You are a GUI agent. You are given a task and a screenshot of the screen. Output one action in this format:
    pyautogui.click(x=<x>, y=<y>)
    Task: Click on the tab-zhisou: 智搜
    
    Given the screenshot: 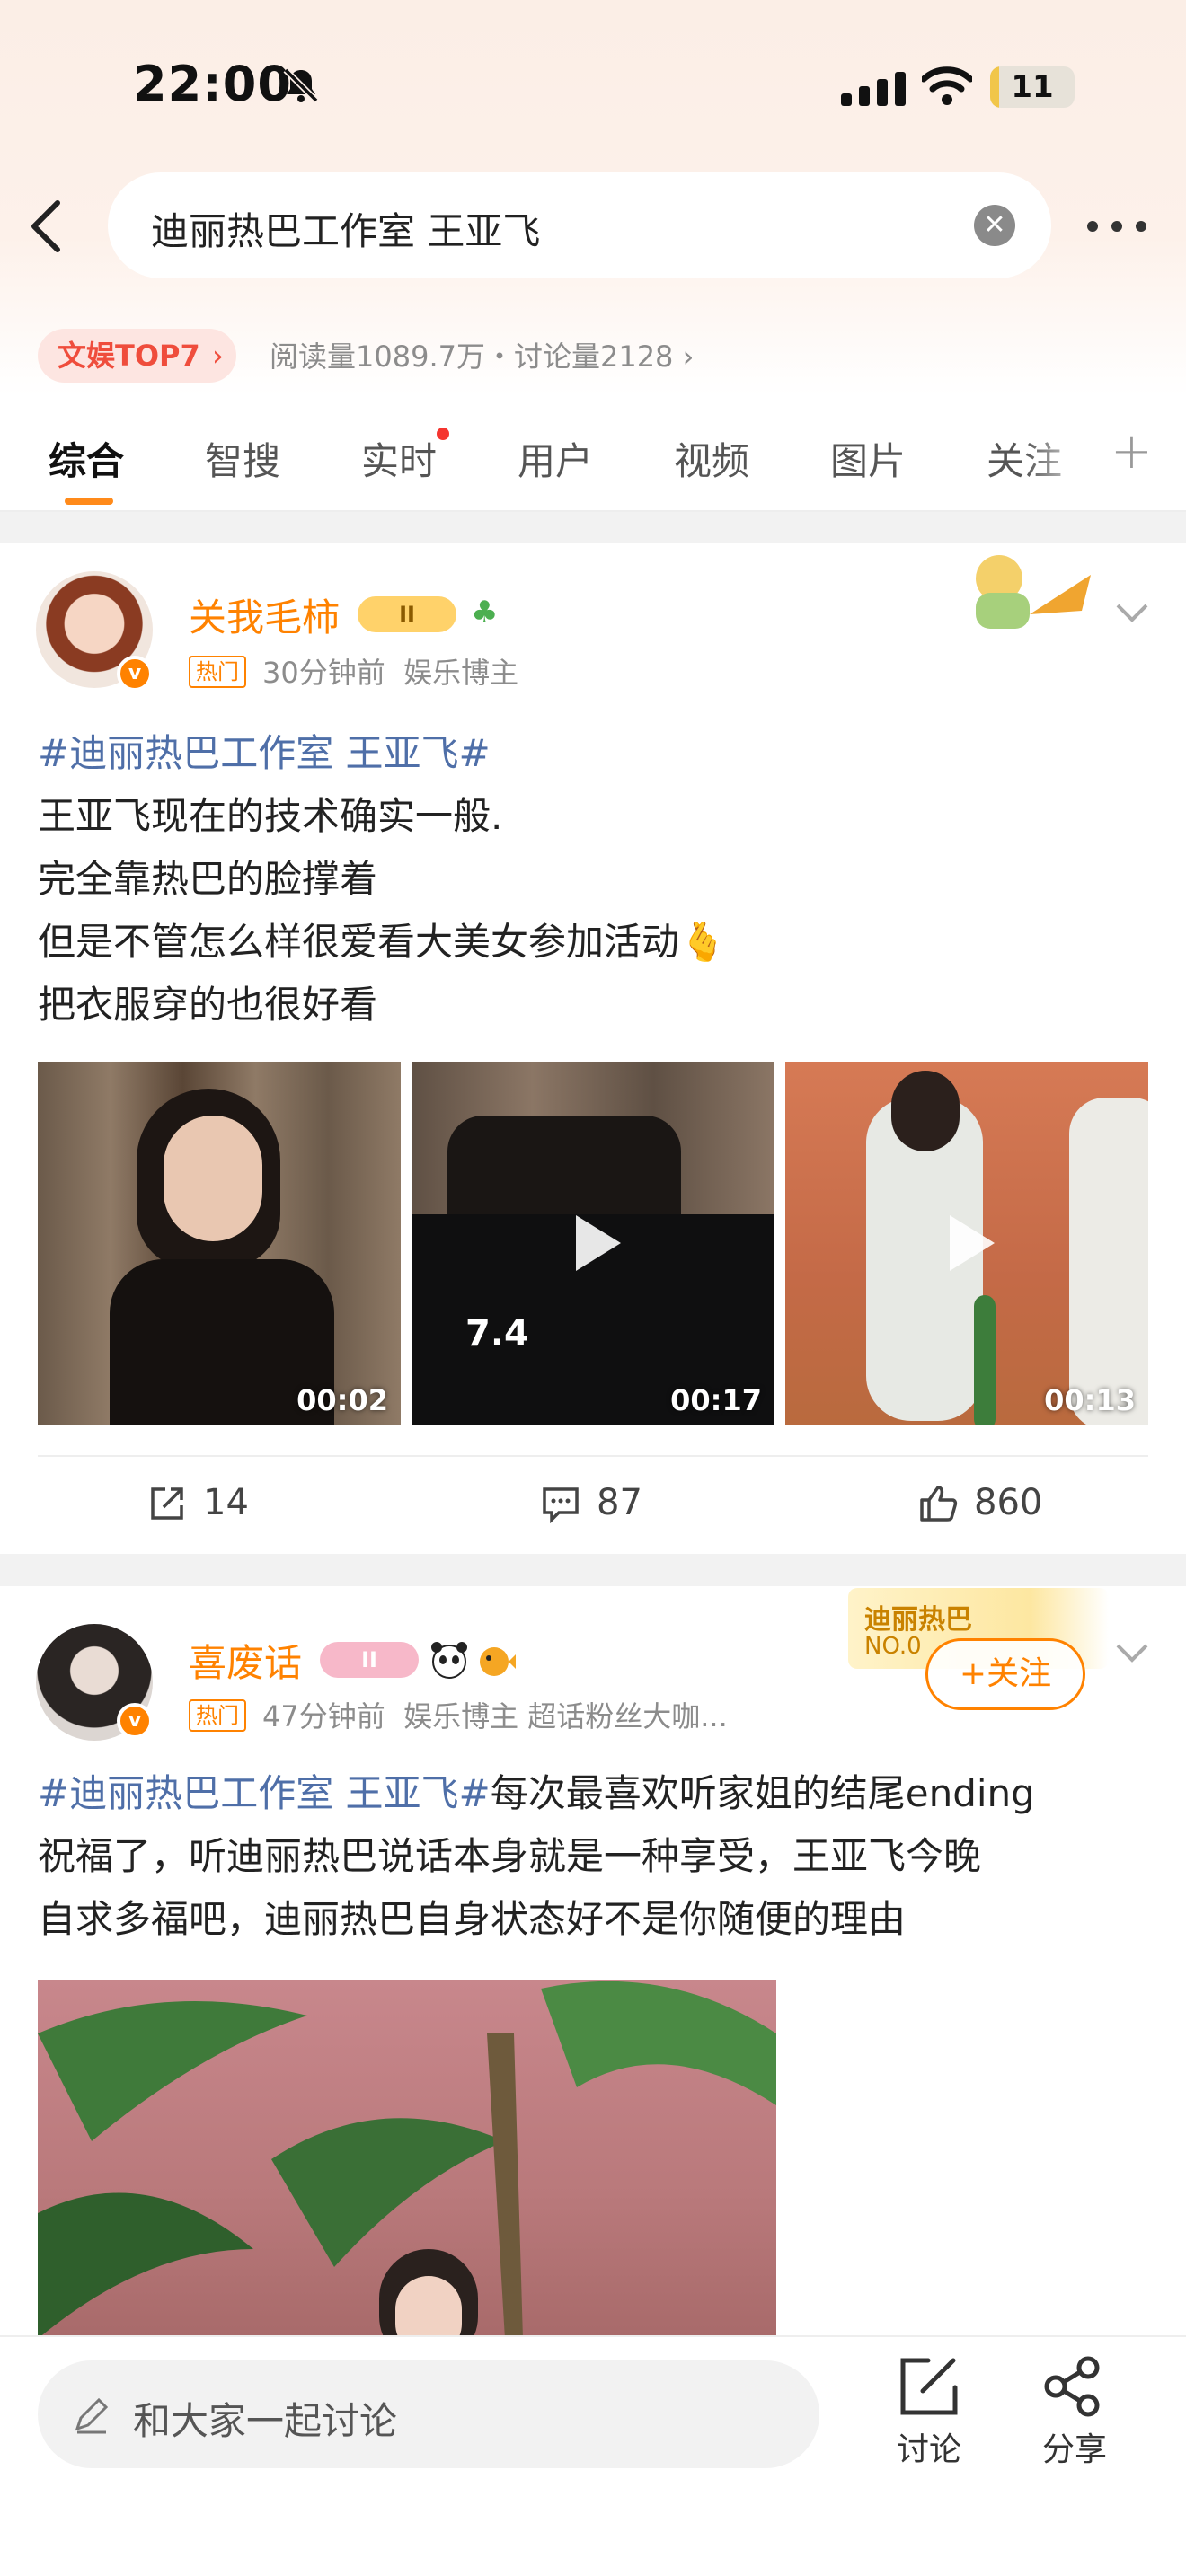 What is the action you would take?
    pyautogui.click(x=242, y=458)
    